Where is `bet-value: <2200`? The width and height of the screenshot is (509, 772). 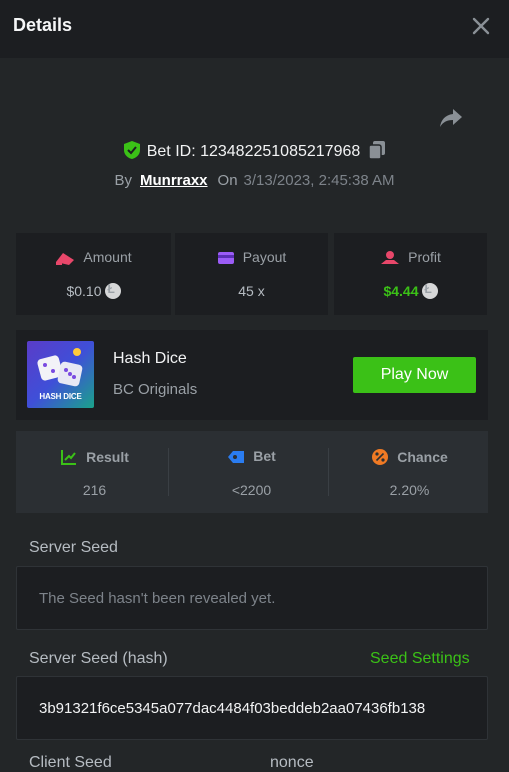
bet-value: <2200 is located at coordinates (251, 490).